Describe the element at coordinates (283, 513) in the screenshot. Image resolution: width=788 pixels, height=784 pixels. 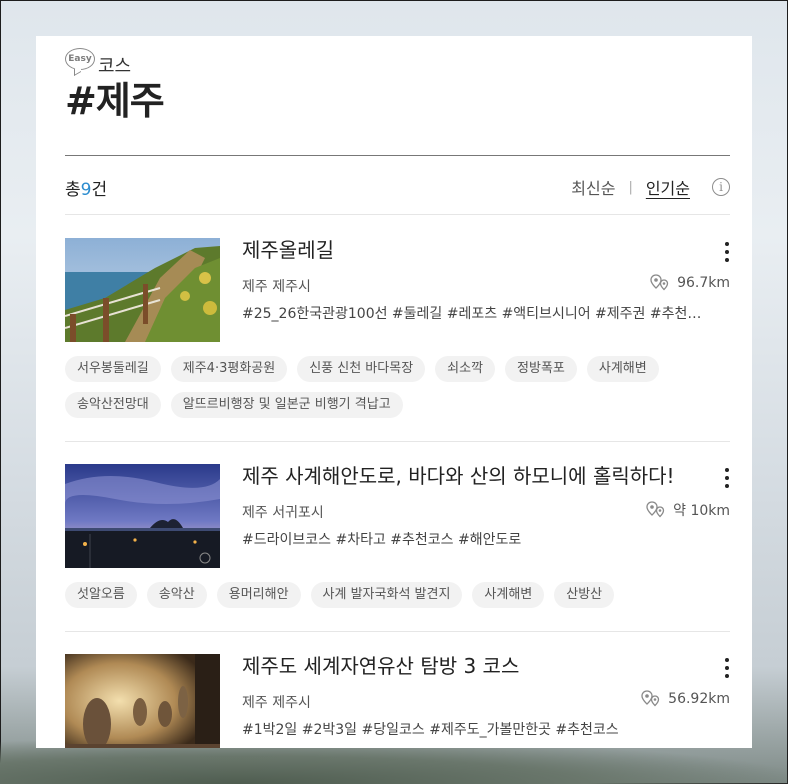
I see `course-region: 제주 서귀포시` at that location.